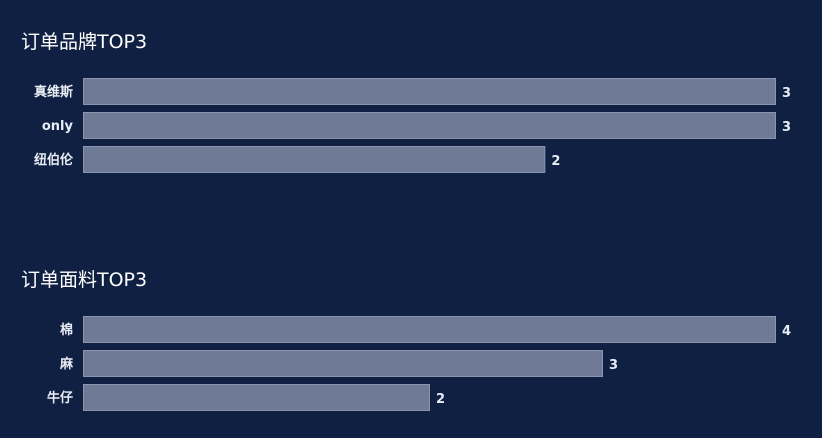  I want to click on category-label: 牛仔, so click(60, 398).